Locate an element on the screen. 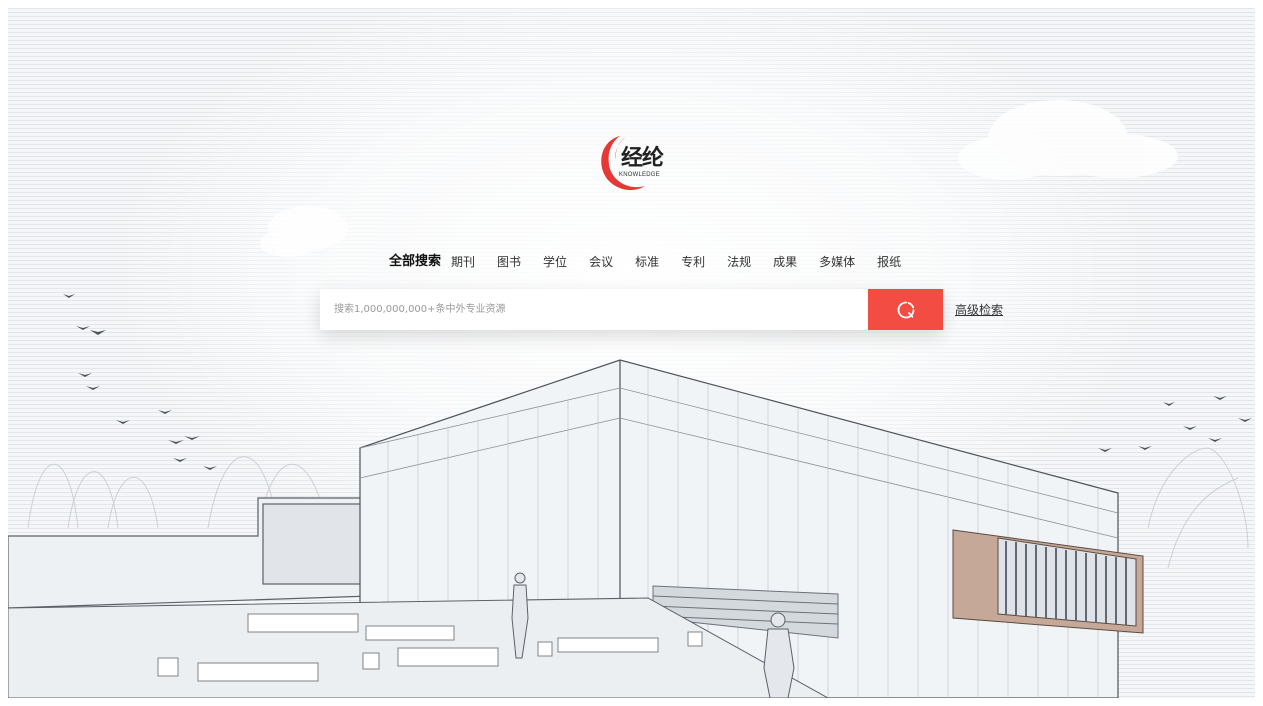 The image size is (1263, 706). site-logo: 经纶 KNOWLEDGE is located at coordinates (636, 164).